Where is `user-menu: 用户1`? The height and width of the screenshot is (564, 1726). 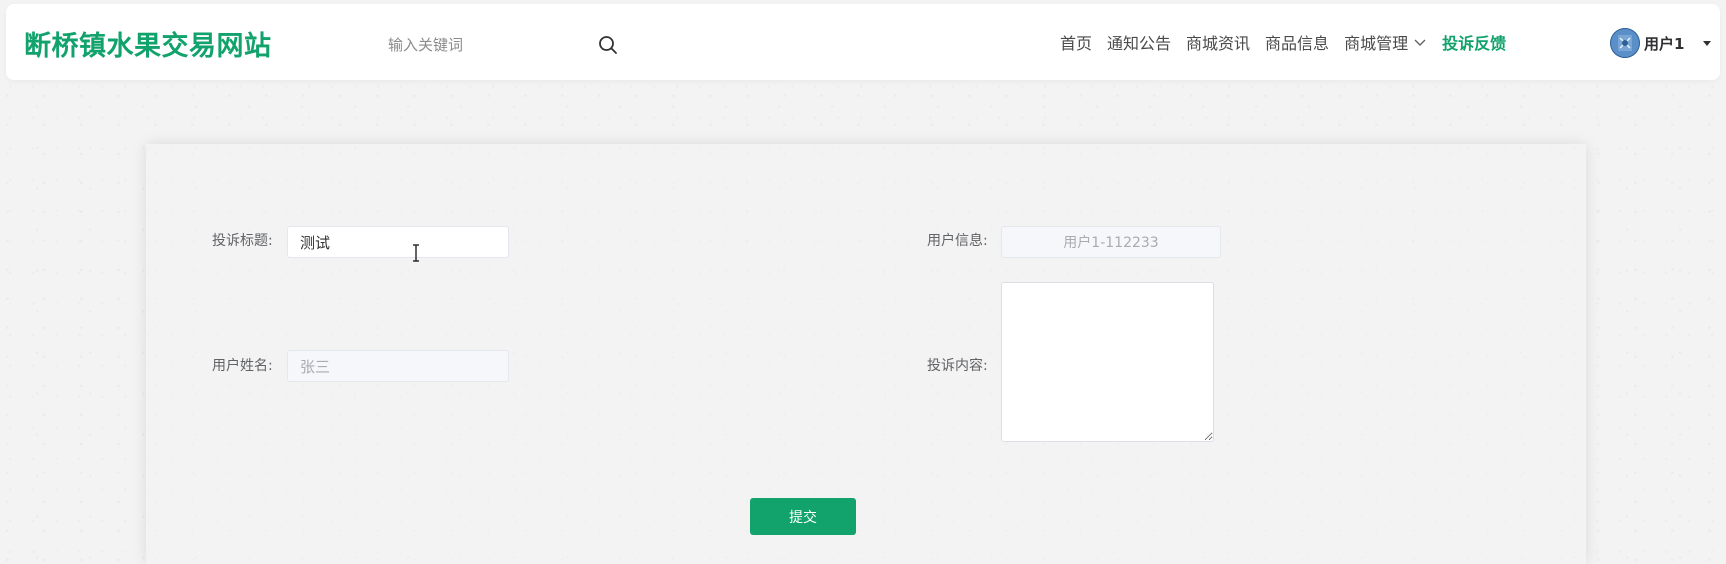
user-menu: 用户1 is located at coordinates (1661, 43).